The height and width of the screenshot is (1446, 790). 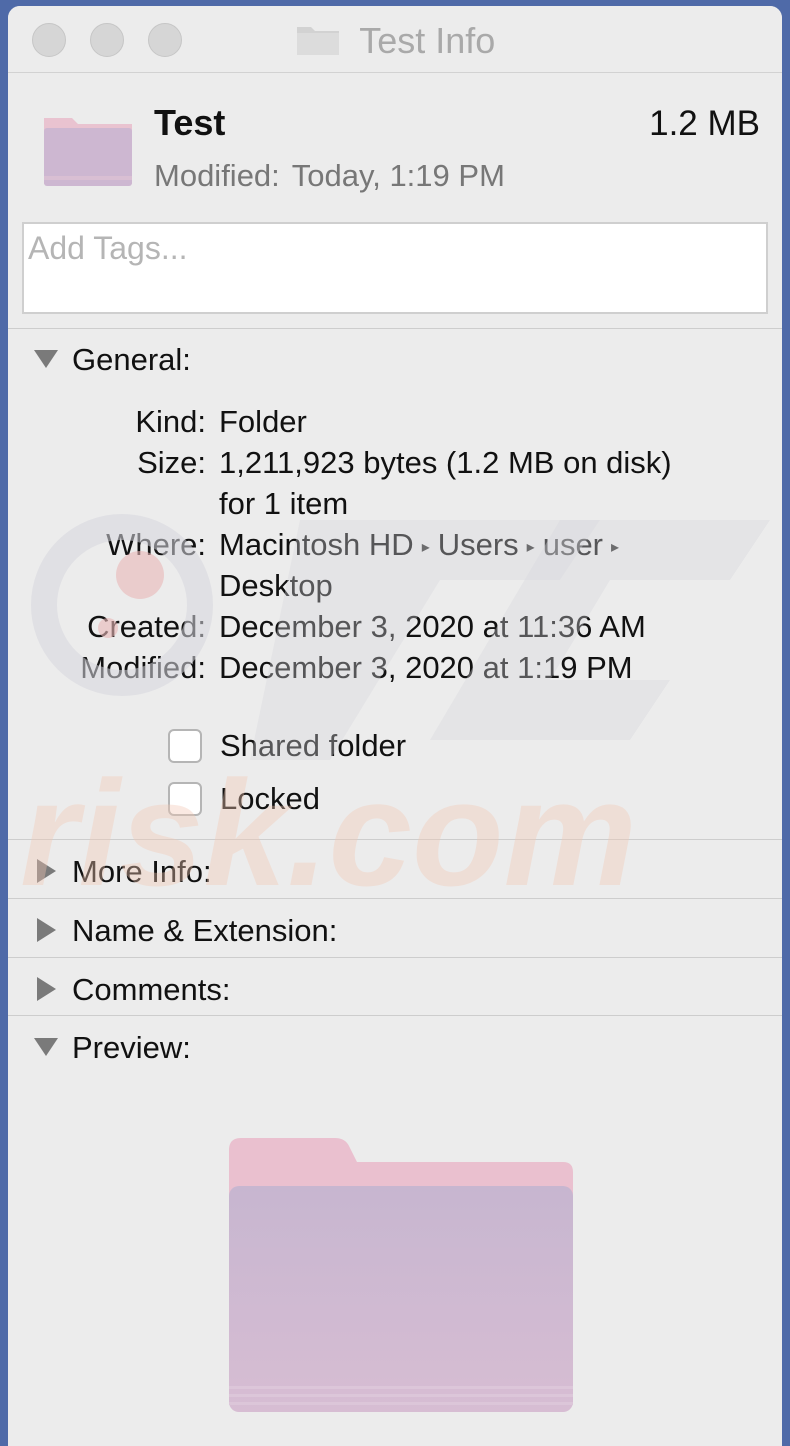 I want to click on modified-label: Modified:, so click(x=217, y=175).